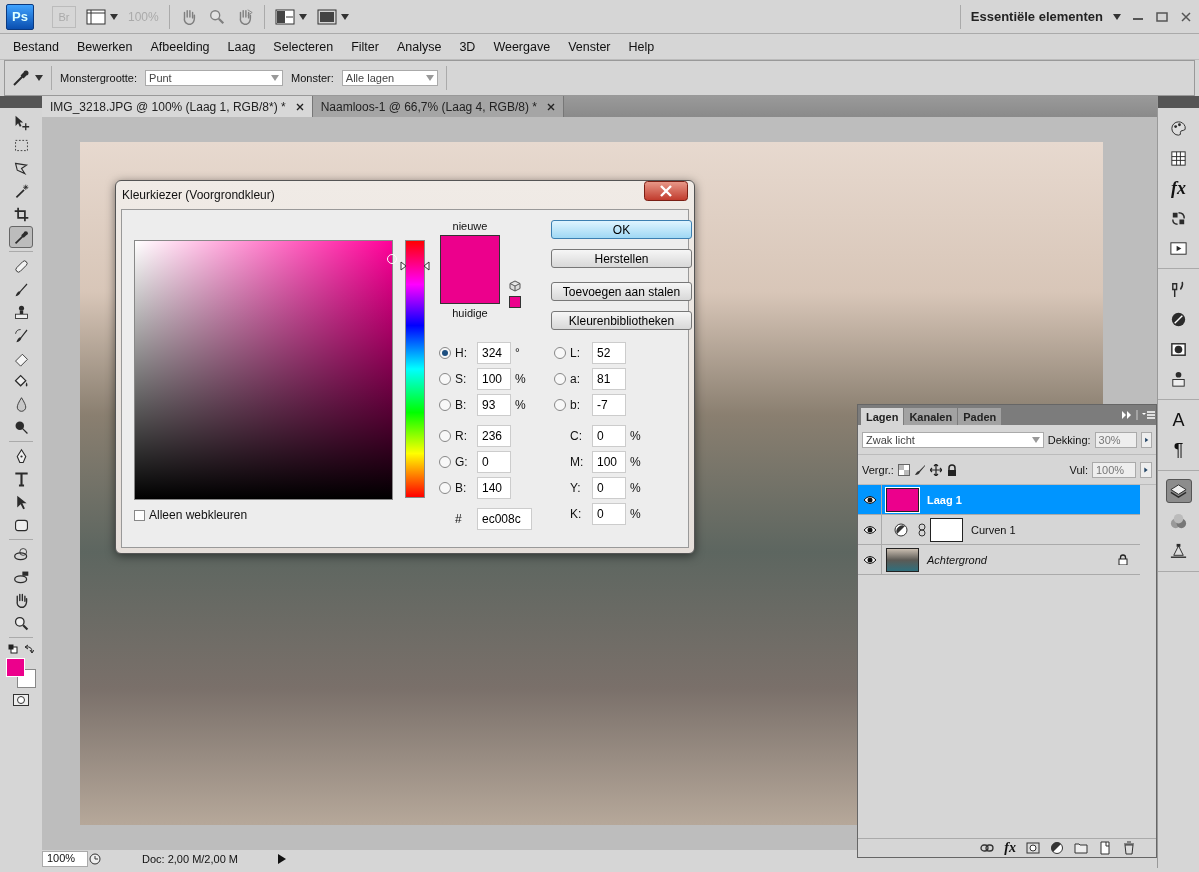 This screenshot has width=1199, height=872. I want to click on value-input: 52, so click(609, 353).